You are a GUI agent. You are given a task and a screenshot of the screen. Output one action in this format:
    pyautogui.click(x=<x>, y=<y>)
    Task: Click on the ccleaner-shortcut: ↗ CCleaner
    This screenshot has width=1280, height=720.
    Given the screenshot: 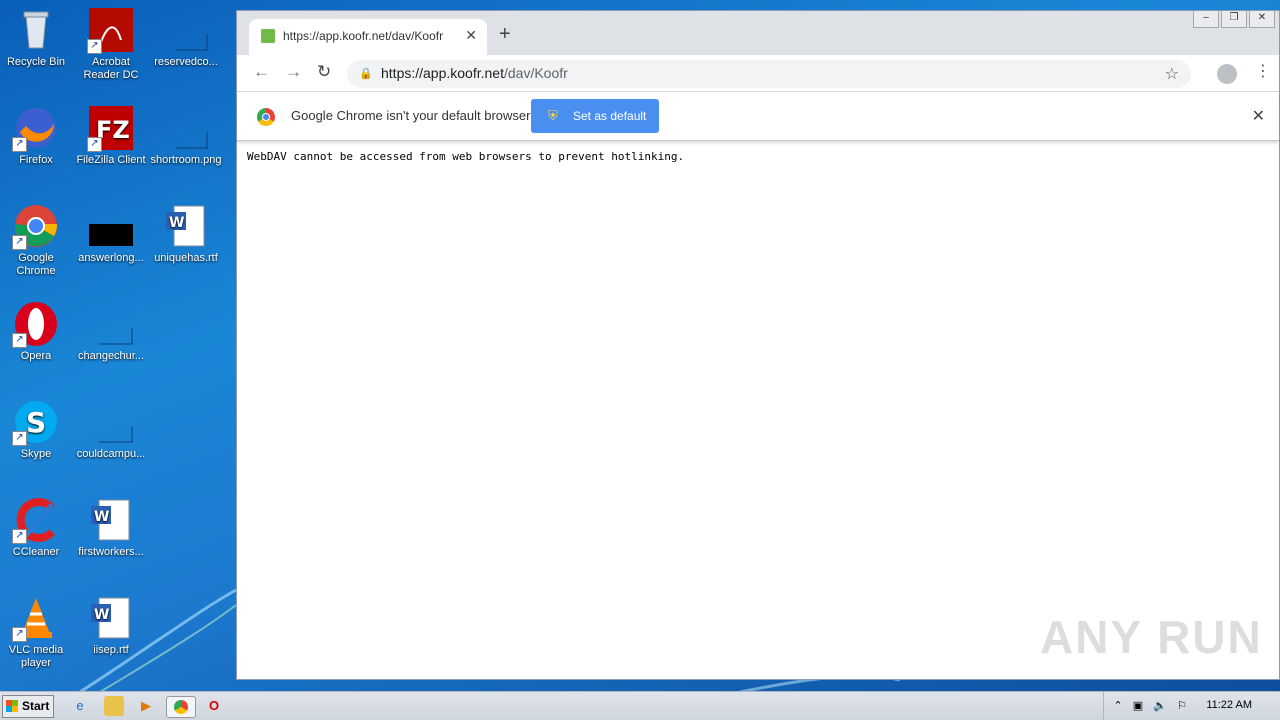 What is the action you would take?
    pyautogui.click(x=36, y=527)
    